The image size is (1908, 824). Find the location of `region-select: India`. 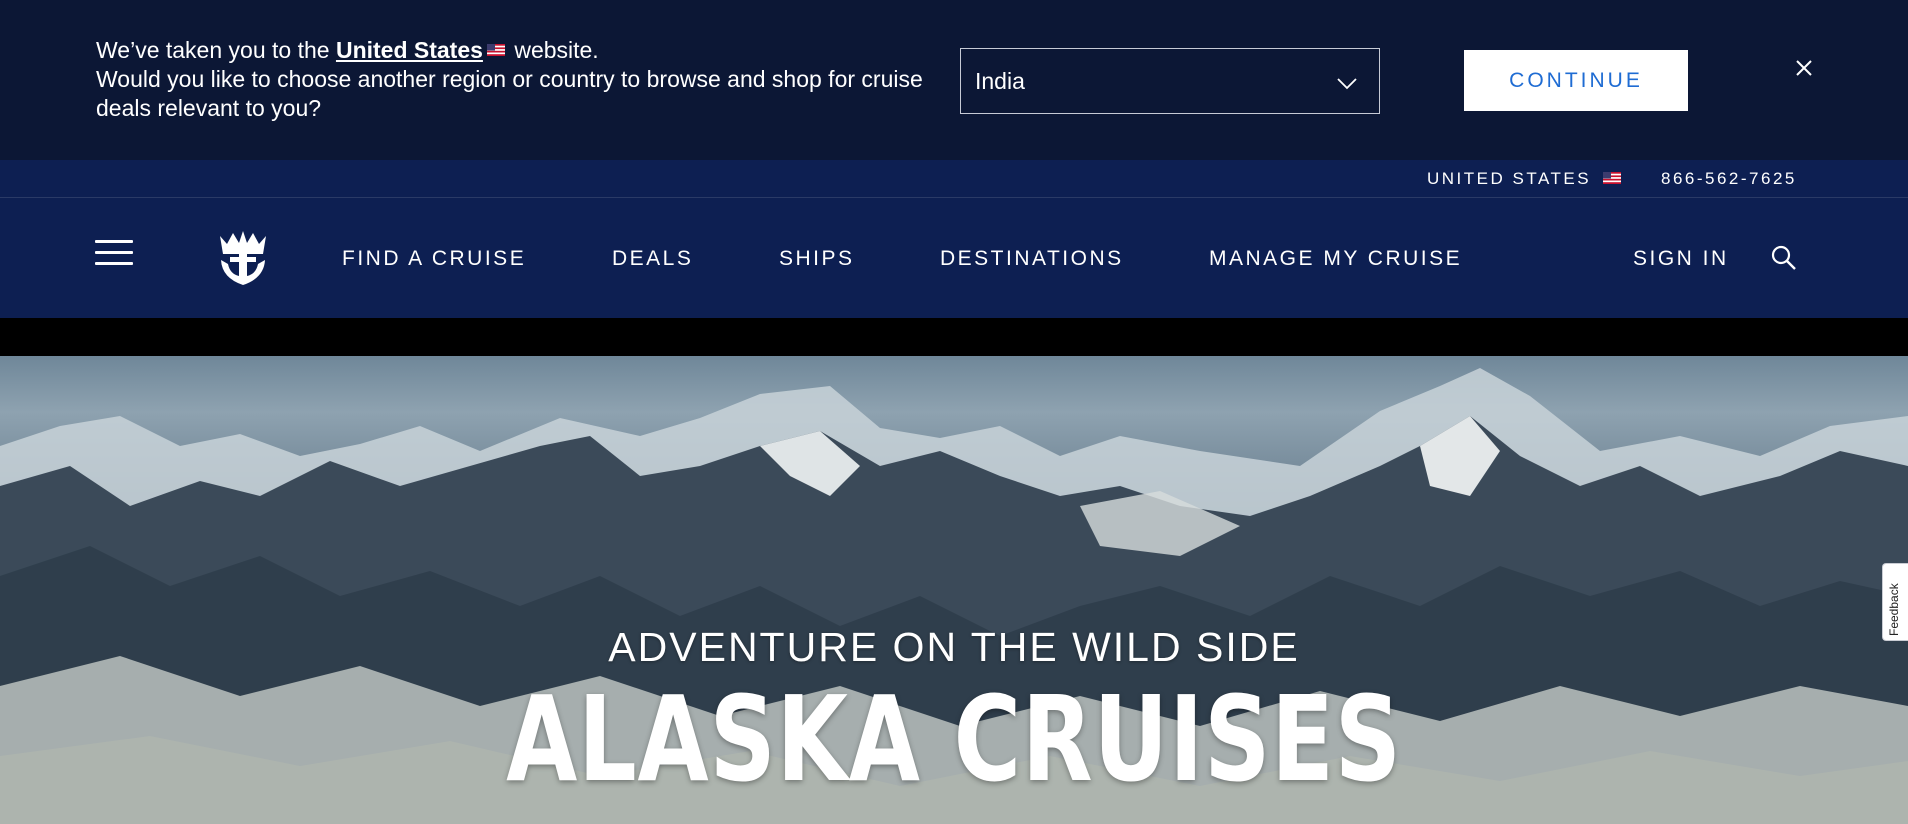

region-select: India is located at coordinates (1170, 81).